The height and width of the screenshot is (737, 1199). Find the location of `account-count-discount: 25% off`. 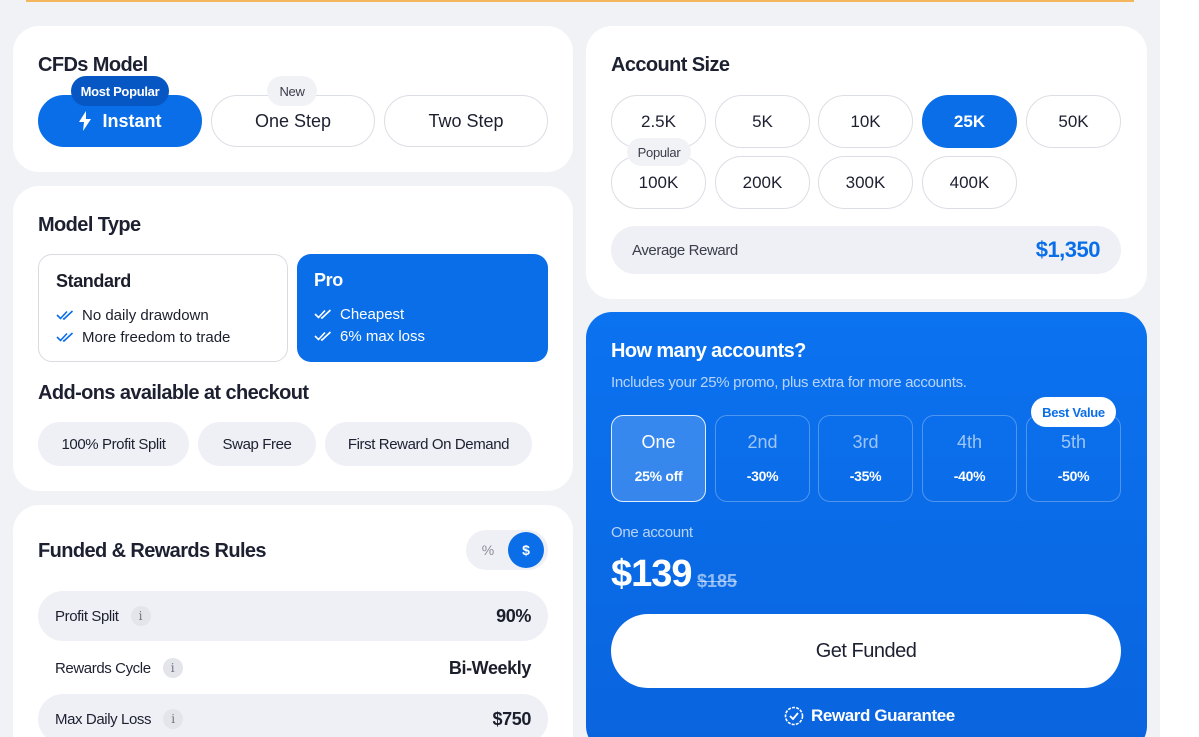

account-count-discount: 25% off is located at coordinates (658, 476).